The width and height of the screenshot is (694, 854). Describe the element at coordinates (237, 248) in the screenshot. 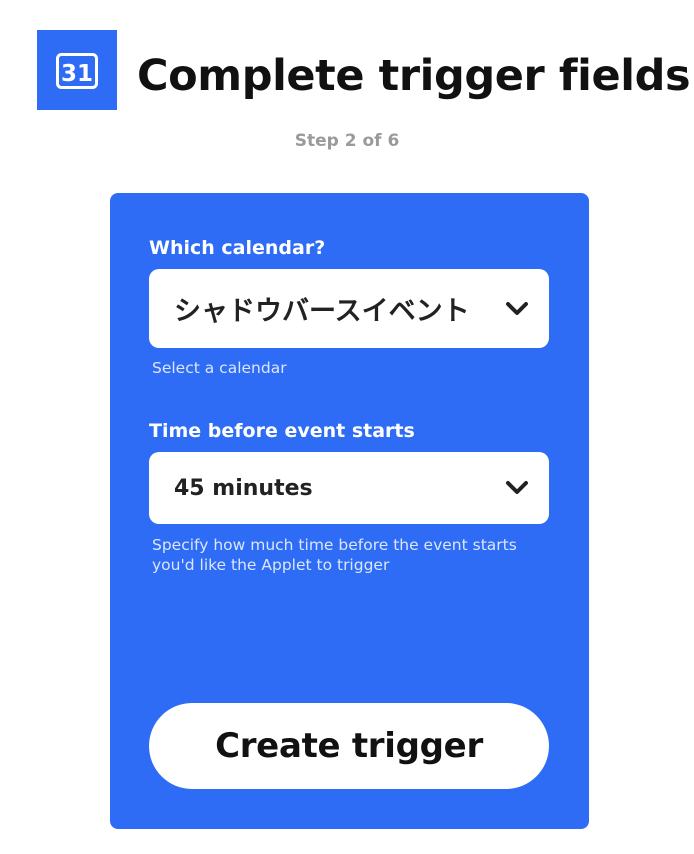

I see `calendar-field-label: Which calendar?` at that location.